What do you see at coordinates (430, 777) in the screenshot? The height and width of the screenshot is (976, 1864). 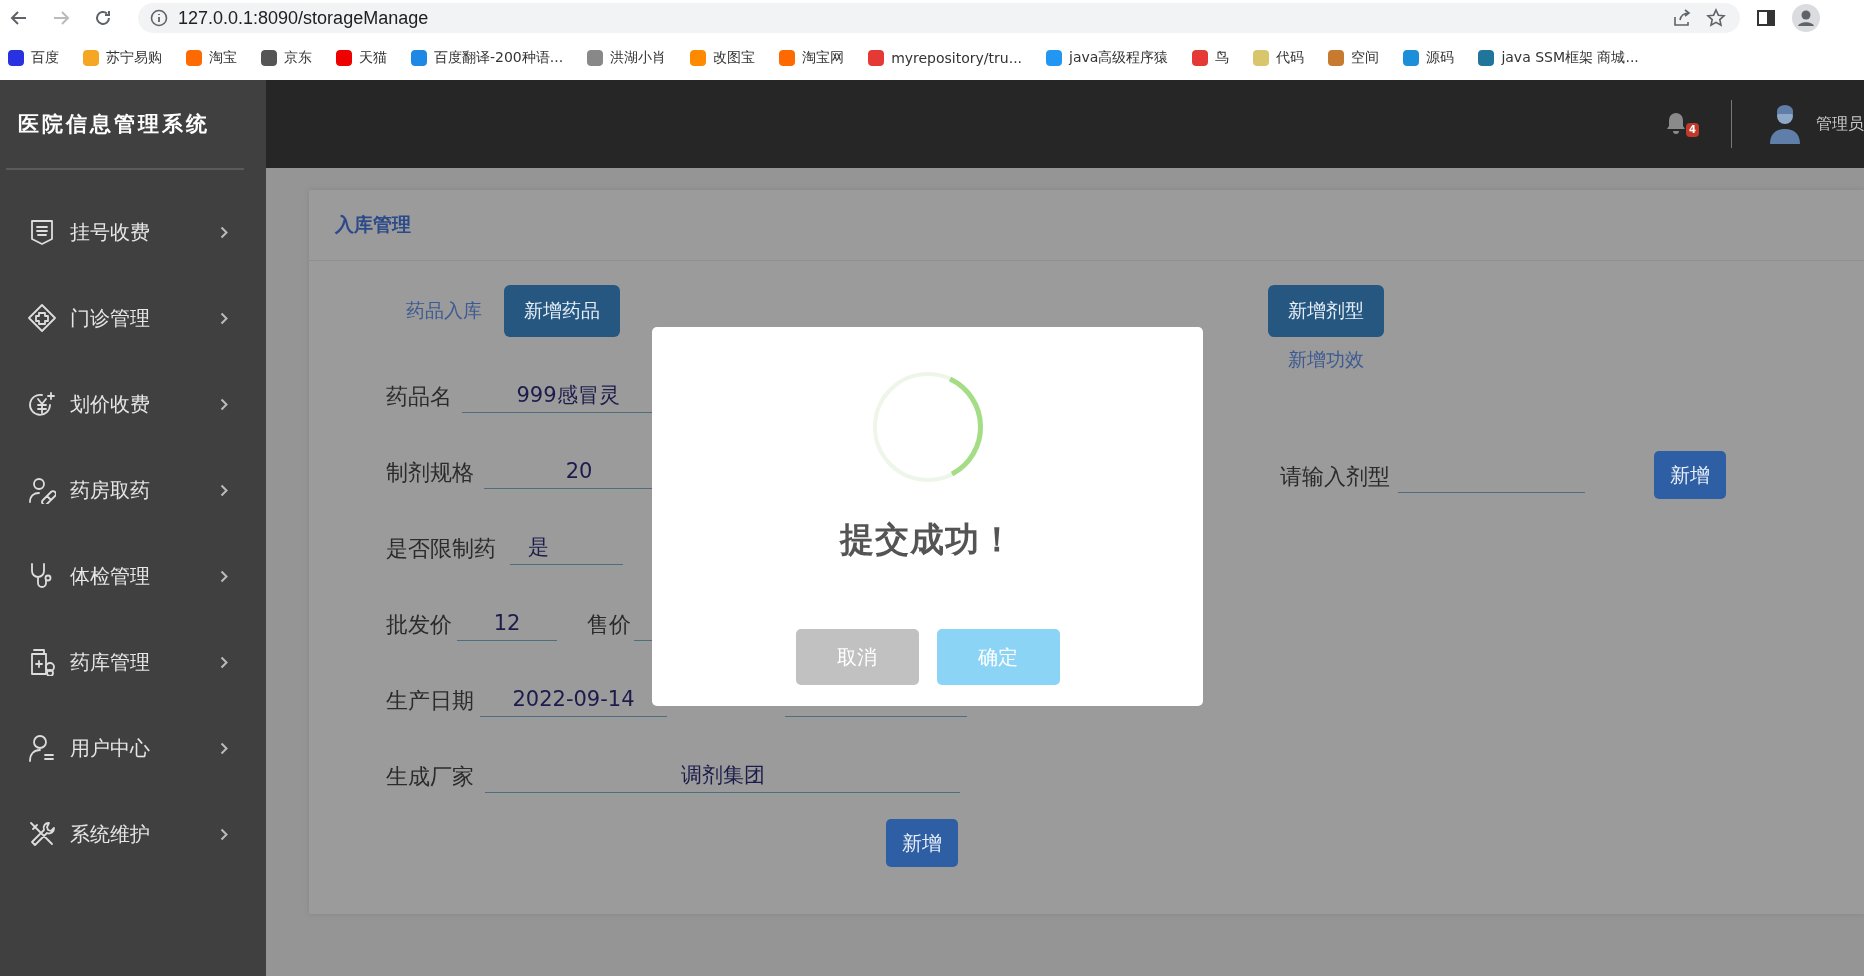 I see `field-label: 生成厂家` at bounding box center [430, 777].